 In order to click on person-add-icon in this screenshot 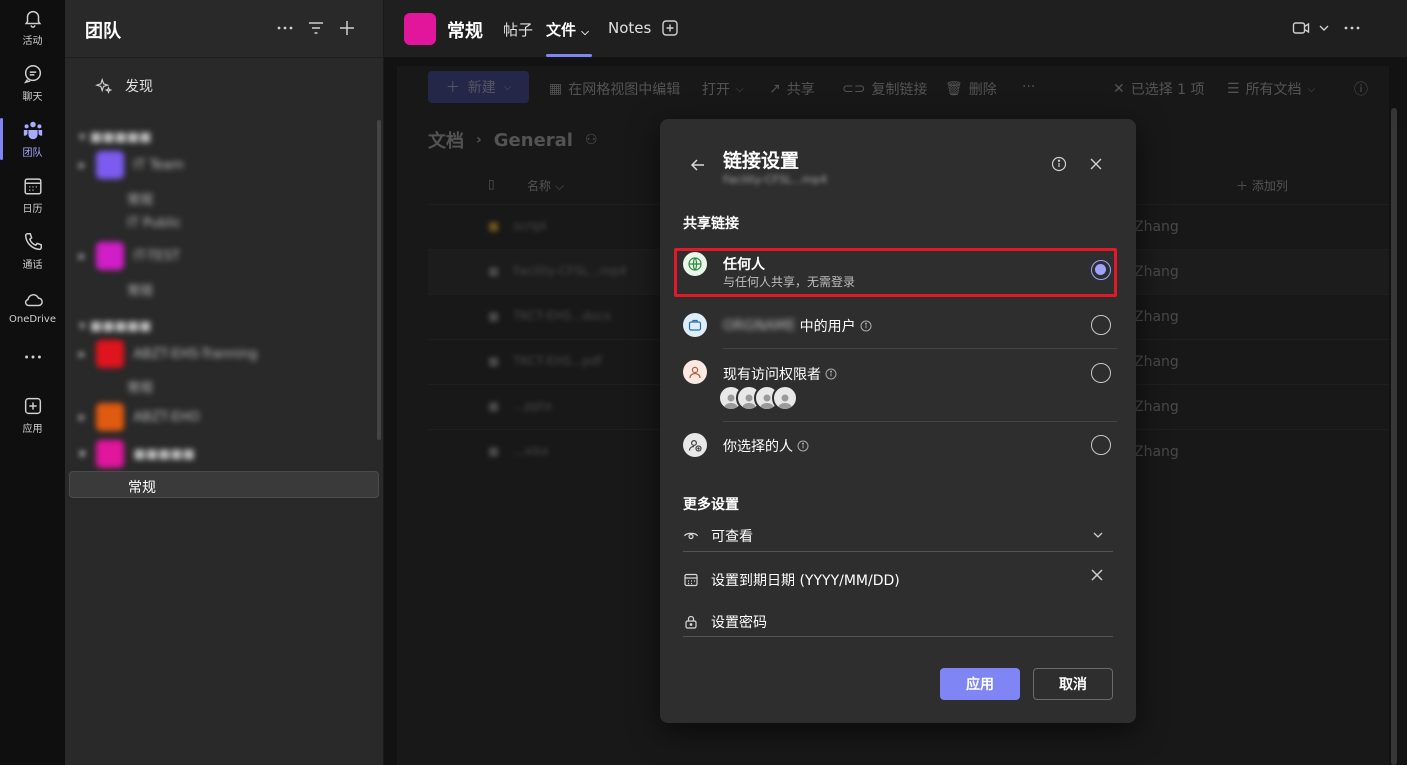, I will do `click(695, 445)`.